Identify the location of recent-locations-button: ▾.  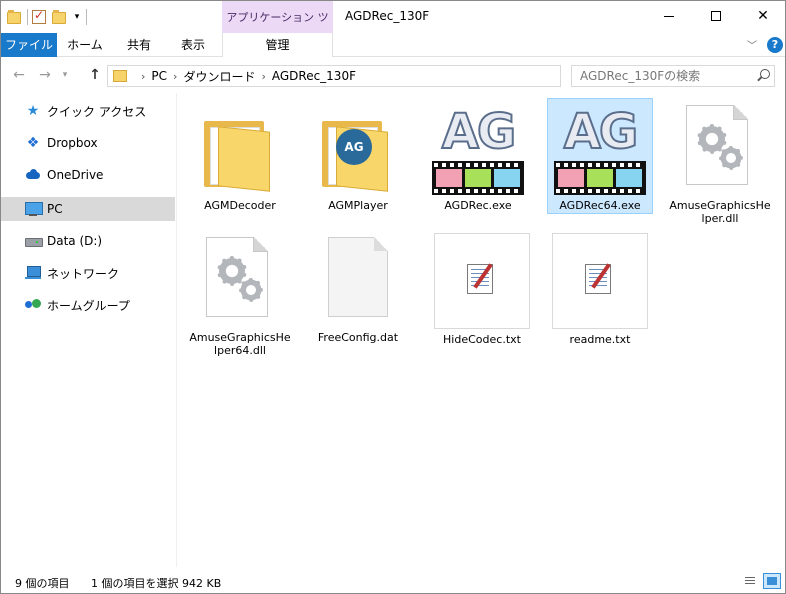
(65, 75).